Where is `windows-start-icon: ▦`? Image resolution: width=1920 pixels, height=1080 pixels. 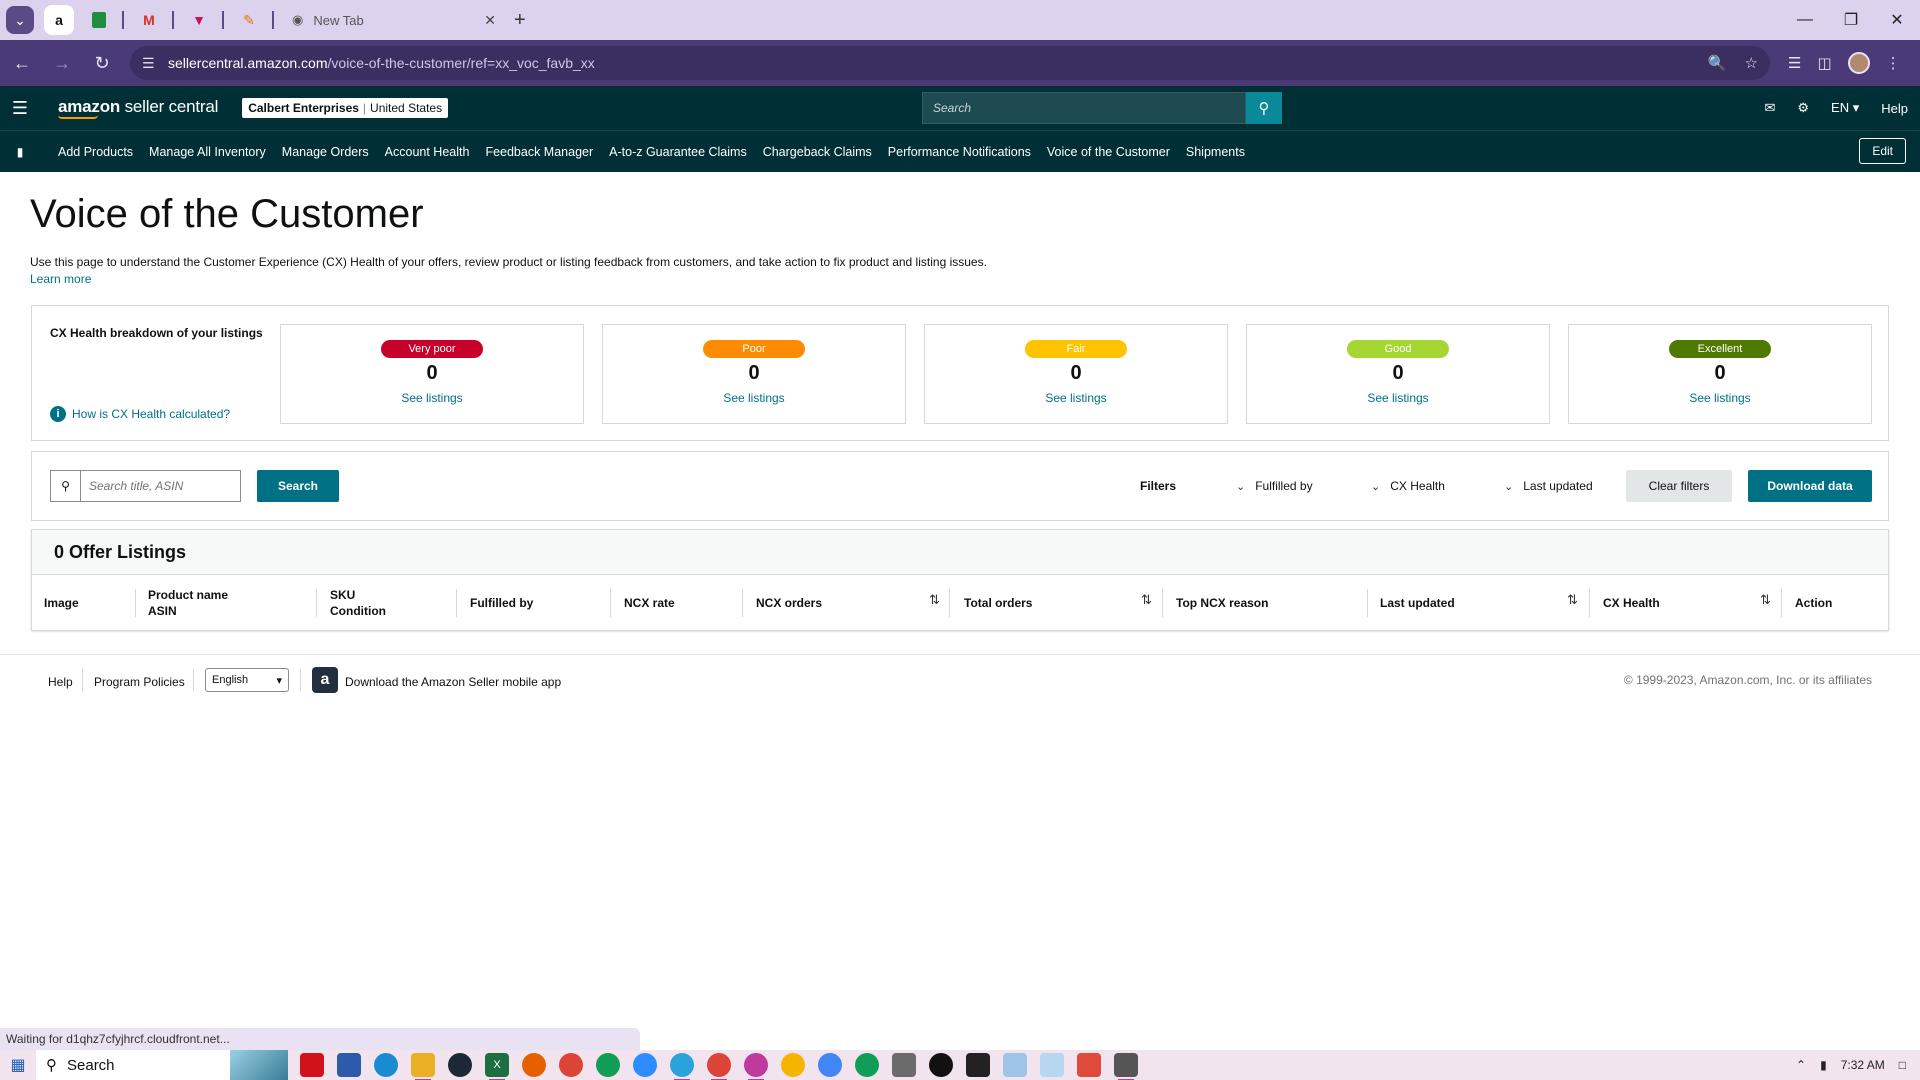 windows-start-icon: ▦ is located at coordinates (18, 1065).